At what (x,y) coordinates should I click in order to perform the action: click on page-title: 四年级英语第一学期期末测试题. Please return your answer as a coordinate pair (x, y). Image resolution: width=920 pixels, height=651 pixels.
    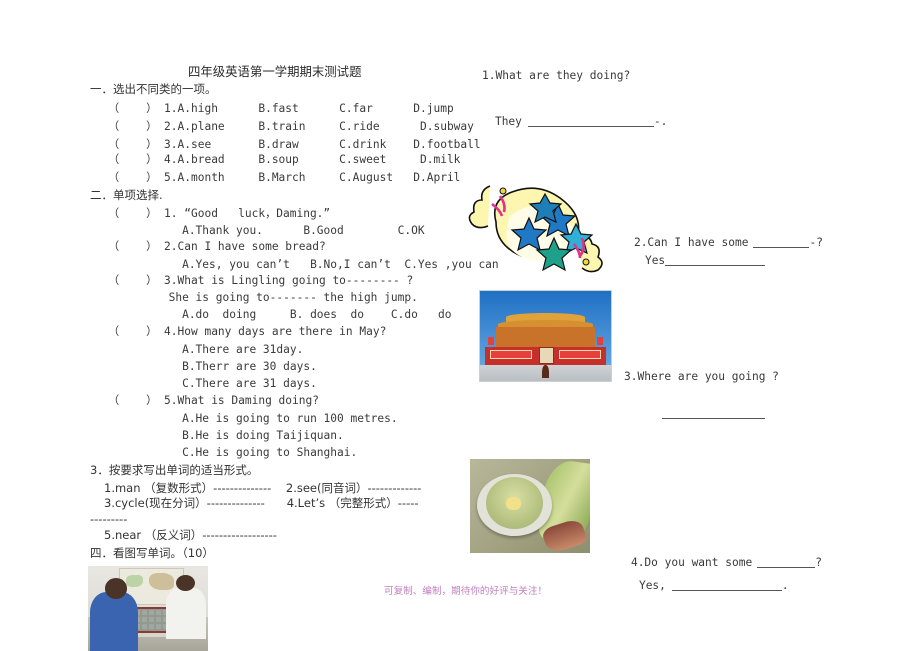
    Looking at the image, I should click on (275, 71).